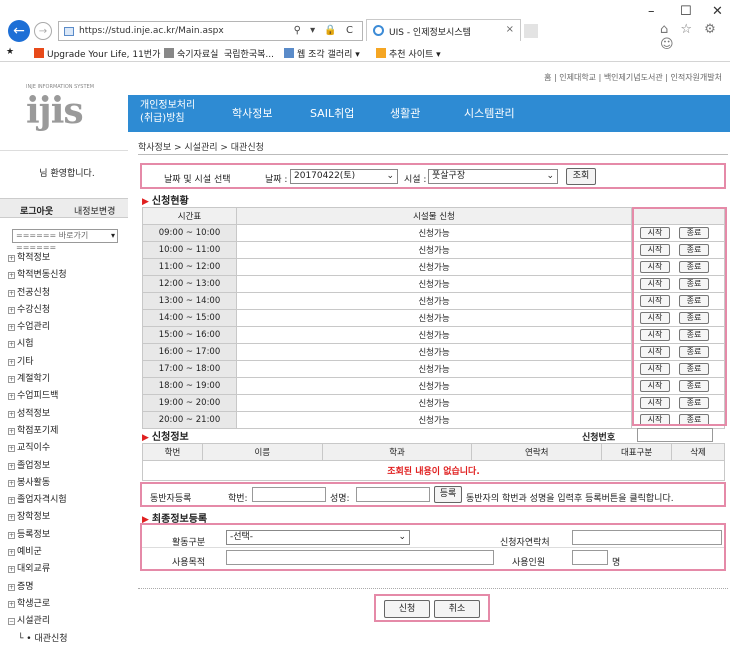 The image size is (730, 648). What do you see at coordinates (289, 494) in the screenshot?
I see `companion-id-input` at bounding box center [289, 494].